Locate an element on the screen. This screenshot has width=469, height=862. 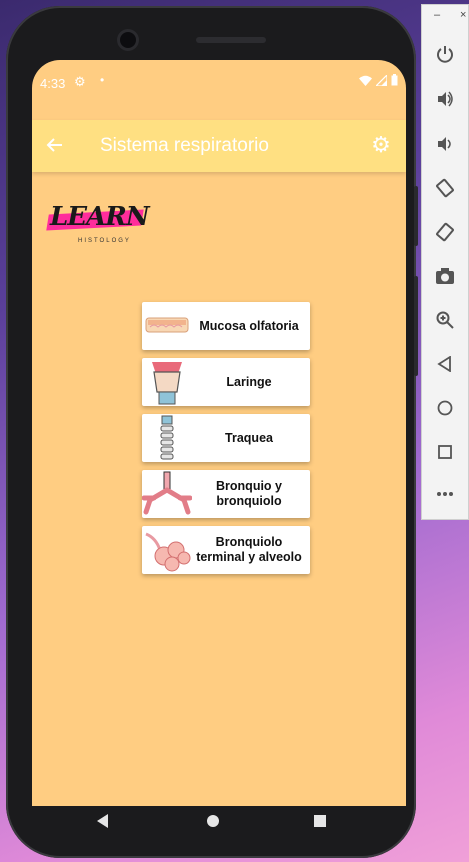
emu-overview-button is located at coordinates (445, 452).